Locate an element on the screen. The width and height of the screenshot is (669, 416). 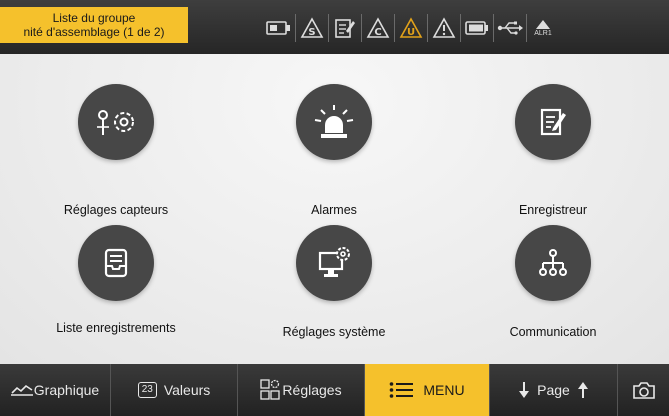
page-label: Page is located at coordinates (553, 390).